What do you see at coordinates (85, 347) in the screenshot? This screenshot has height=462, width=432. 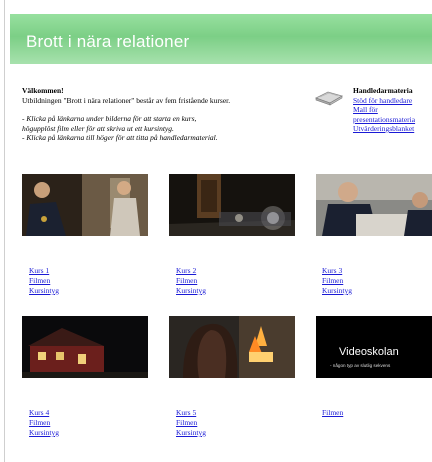 I see `course-4-thumbnail` at bounding box center [85, 347].